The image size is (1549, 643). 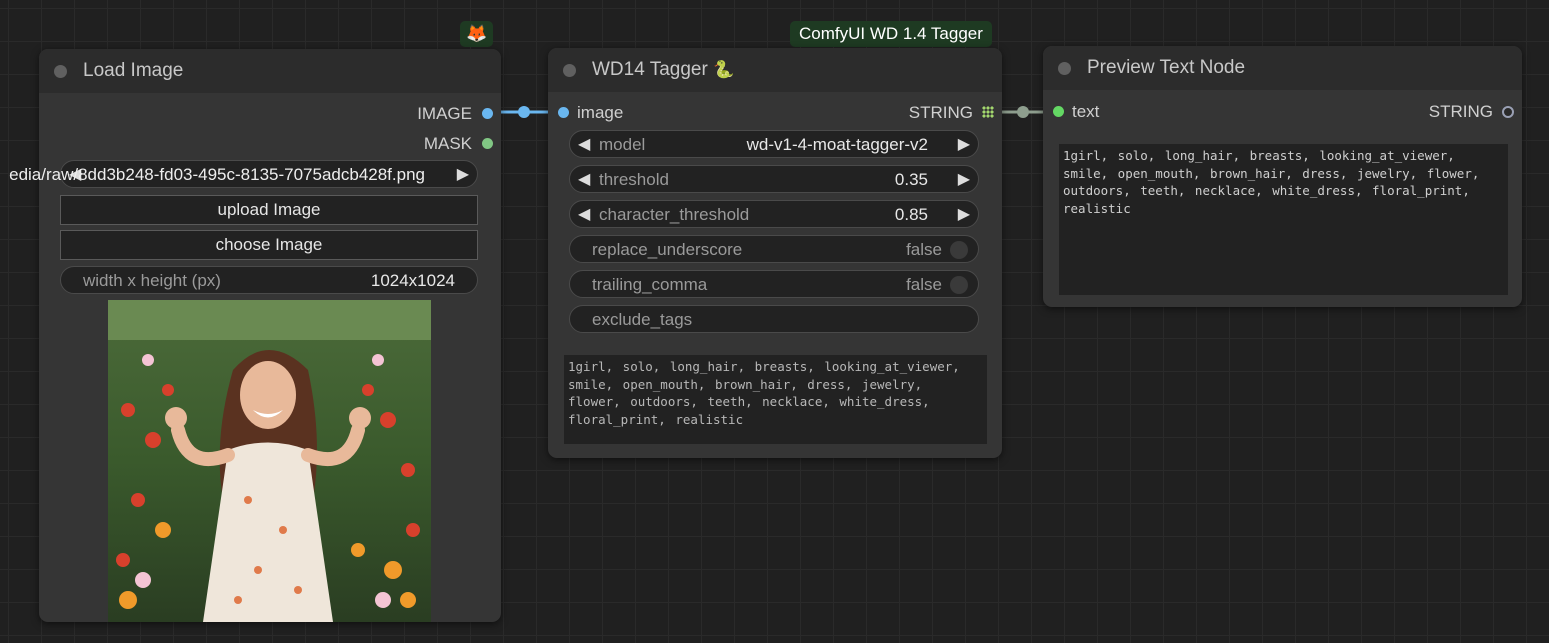 I want to click on output-mask-label: MASK, so click(x=447, y=143).